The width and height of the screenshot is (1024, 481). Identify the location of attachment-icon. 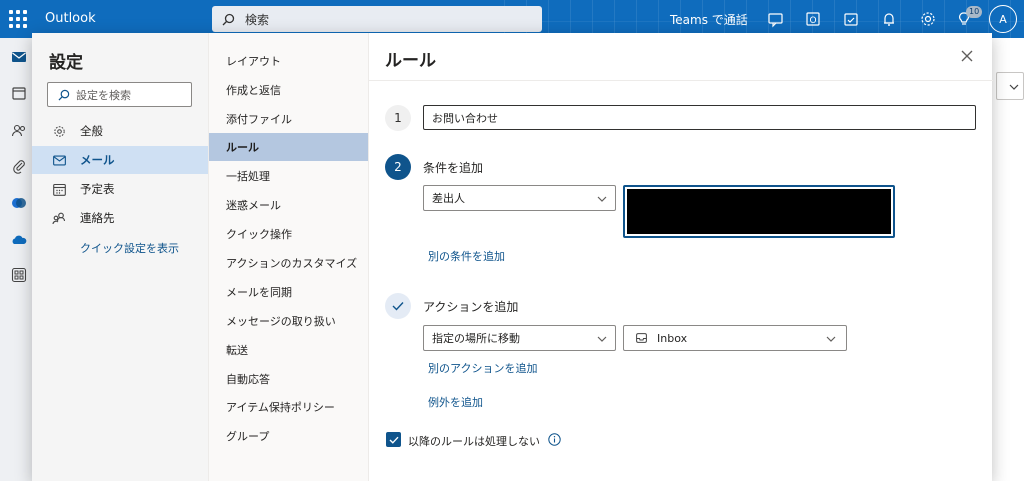
(19, 166).